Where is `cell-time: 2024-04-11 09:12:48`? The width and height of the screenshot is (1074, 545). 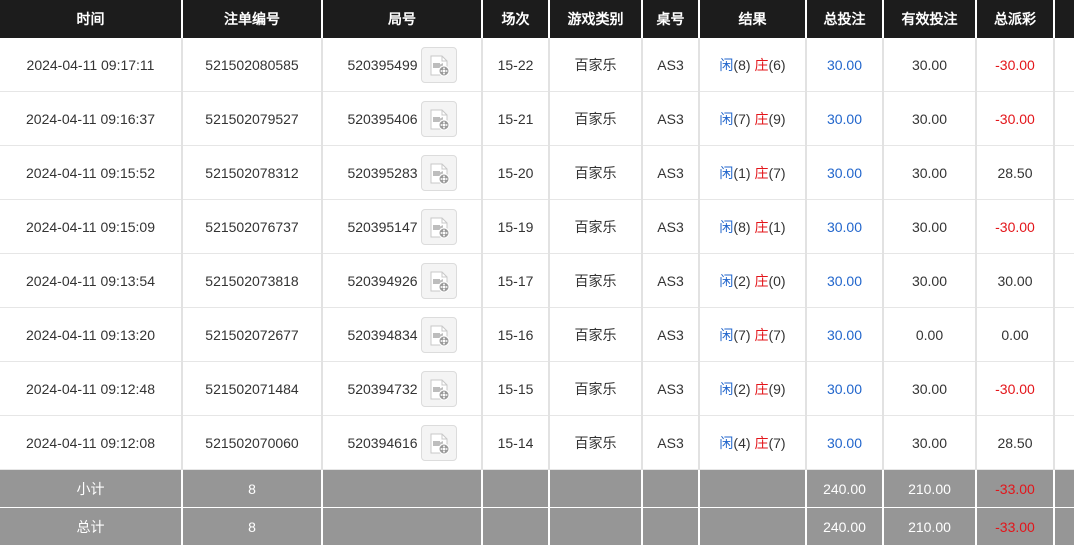 cell-time: 2024-04-11 09:12:48 is located at coordinates (91, 389).